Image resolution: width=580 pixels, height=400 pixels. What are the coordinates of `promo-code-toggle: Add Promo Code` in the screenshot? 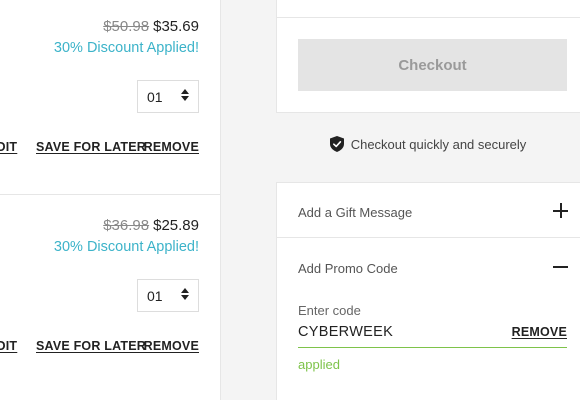 It's located at (428, 267).